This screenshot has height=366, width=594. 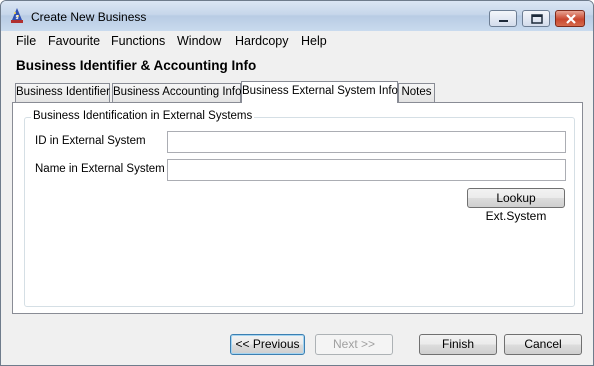 I want to click on name-in-external-system-label: Name in External System, so click(x=100, y=169).